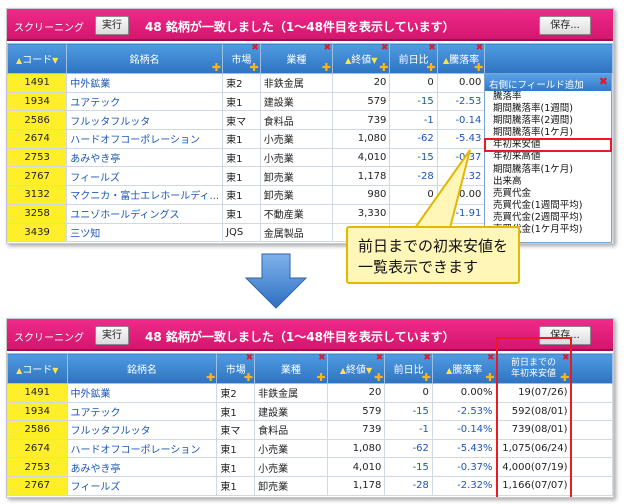  What do you see at coordinates (548, 157) in the screenshot?
I see `field-option: 年初来高値` at bounding box center [548, 157].